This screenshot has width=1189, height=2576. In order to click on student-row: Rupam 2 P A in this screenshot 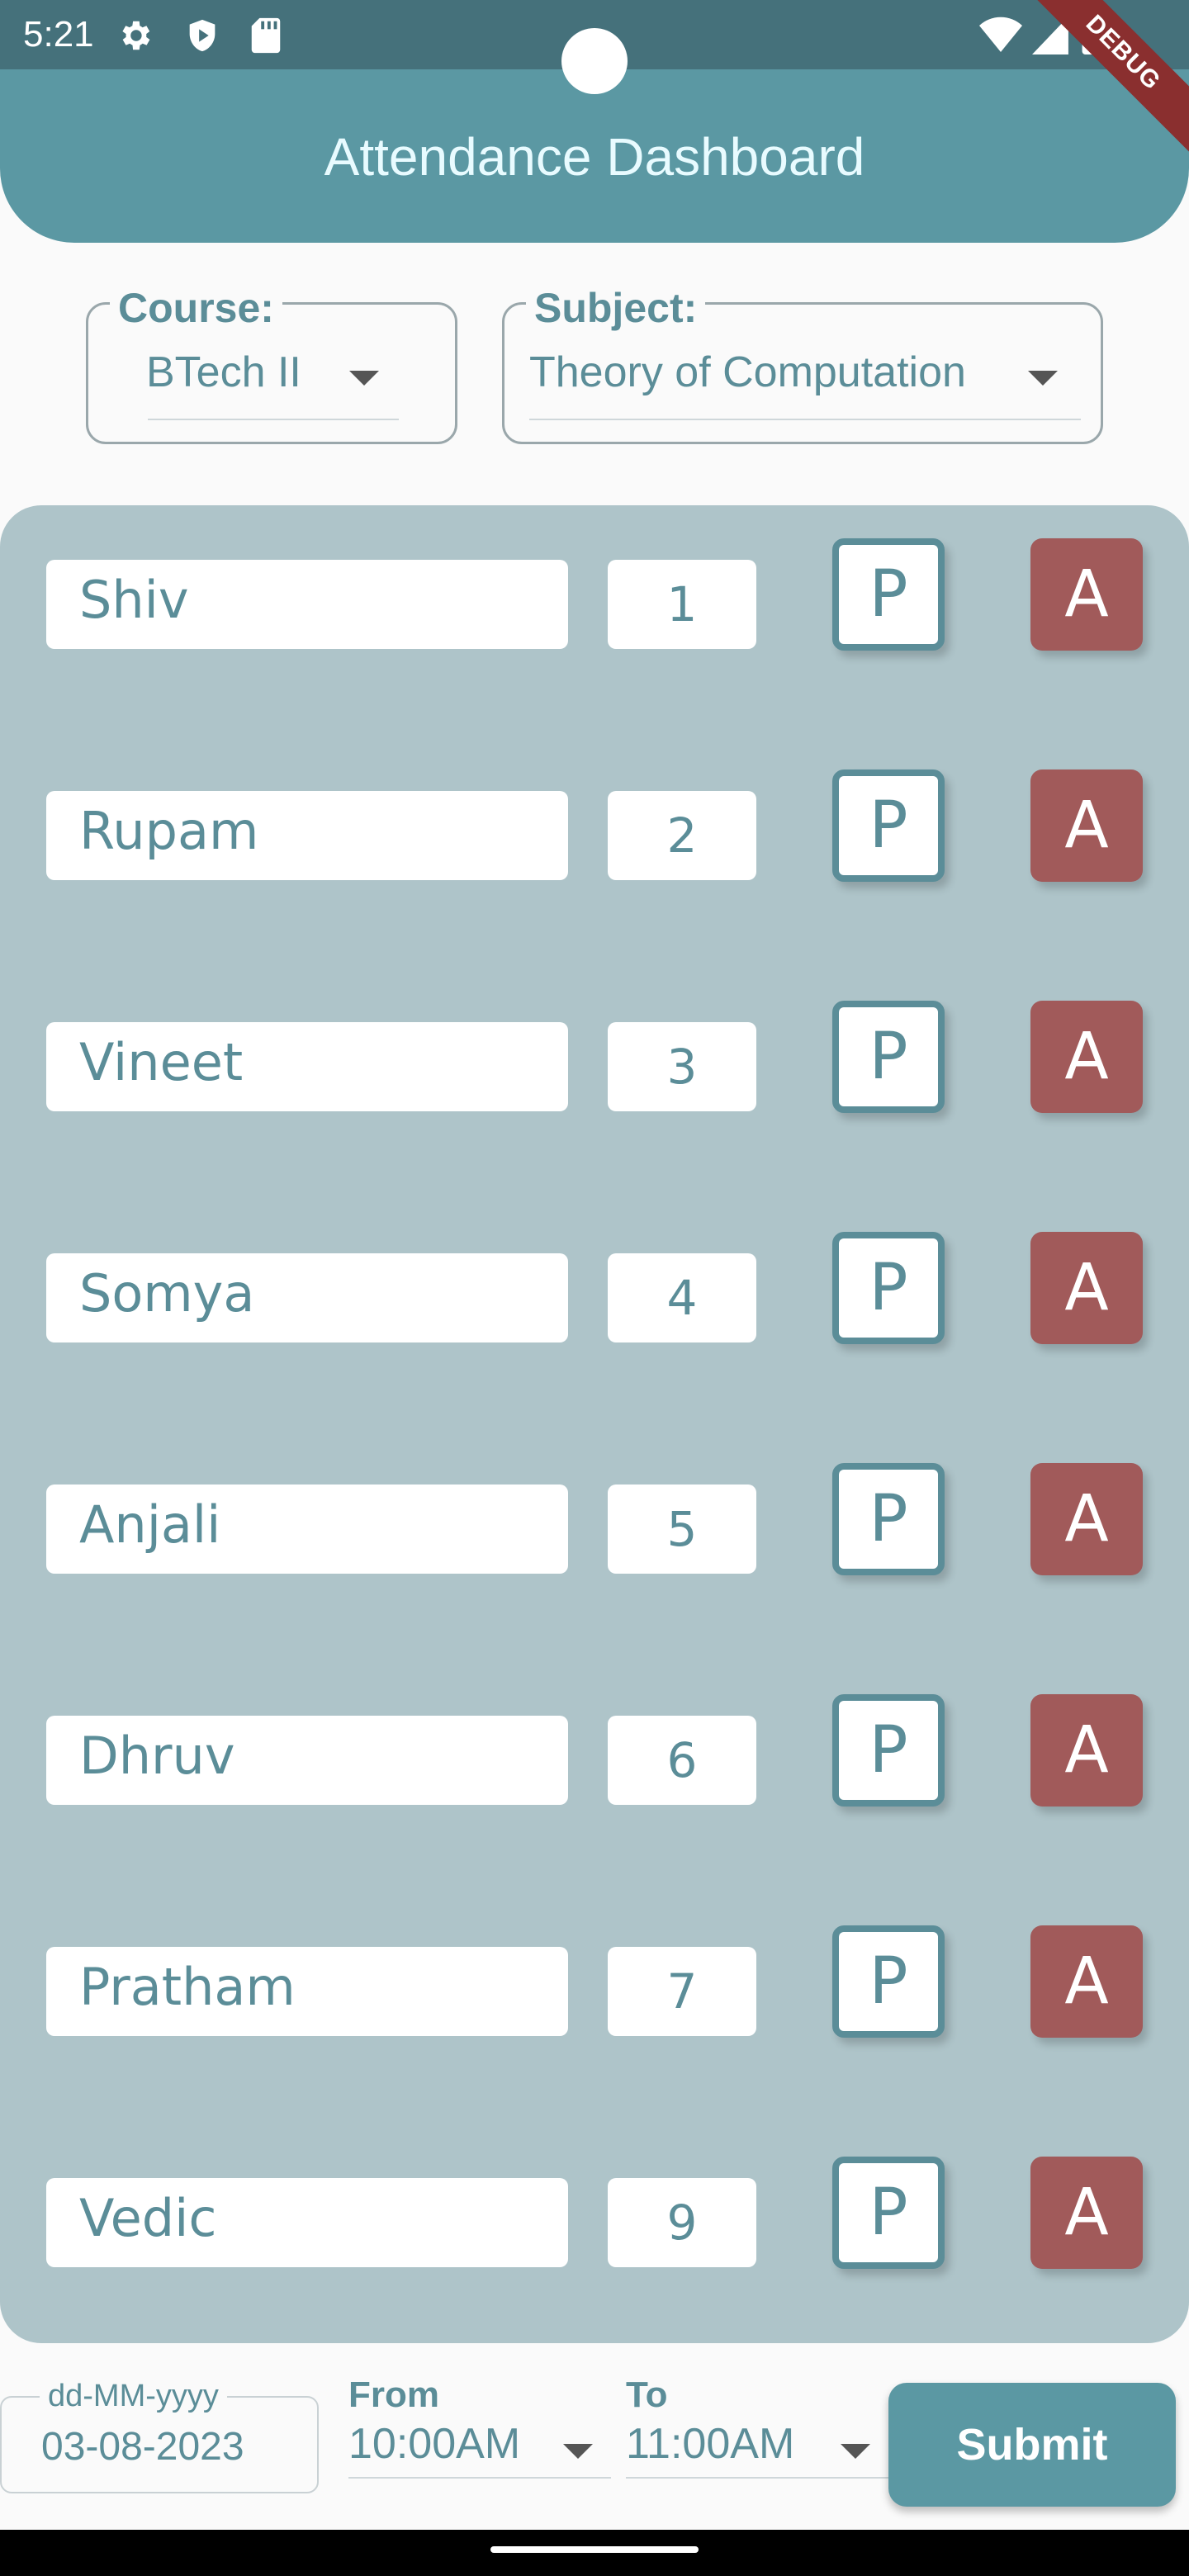, I will do `click(594, 827)`.